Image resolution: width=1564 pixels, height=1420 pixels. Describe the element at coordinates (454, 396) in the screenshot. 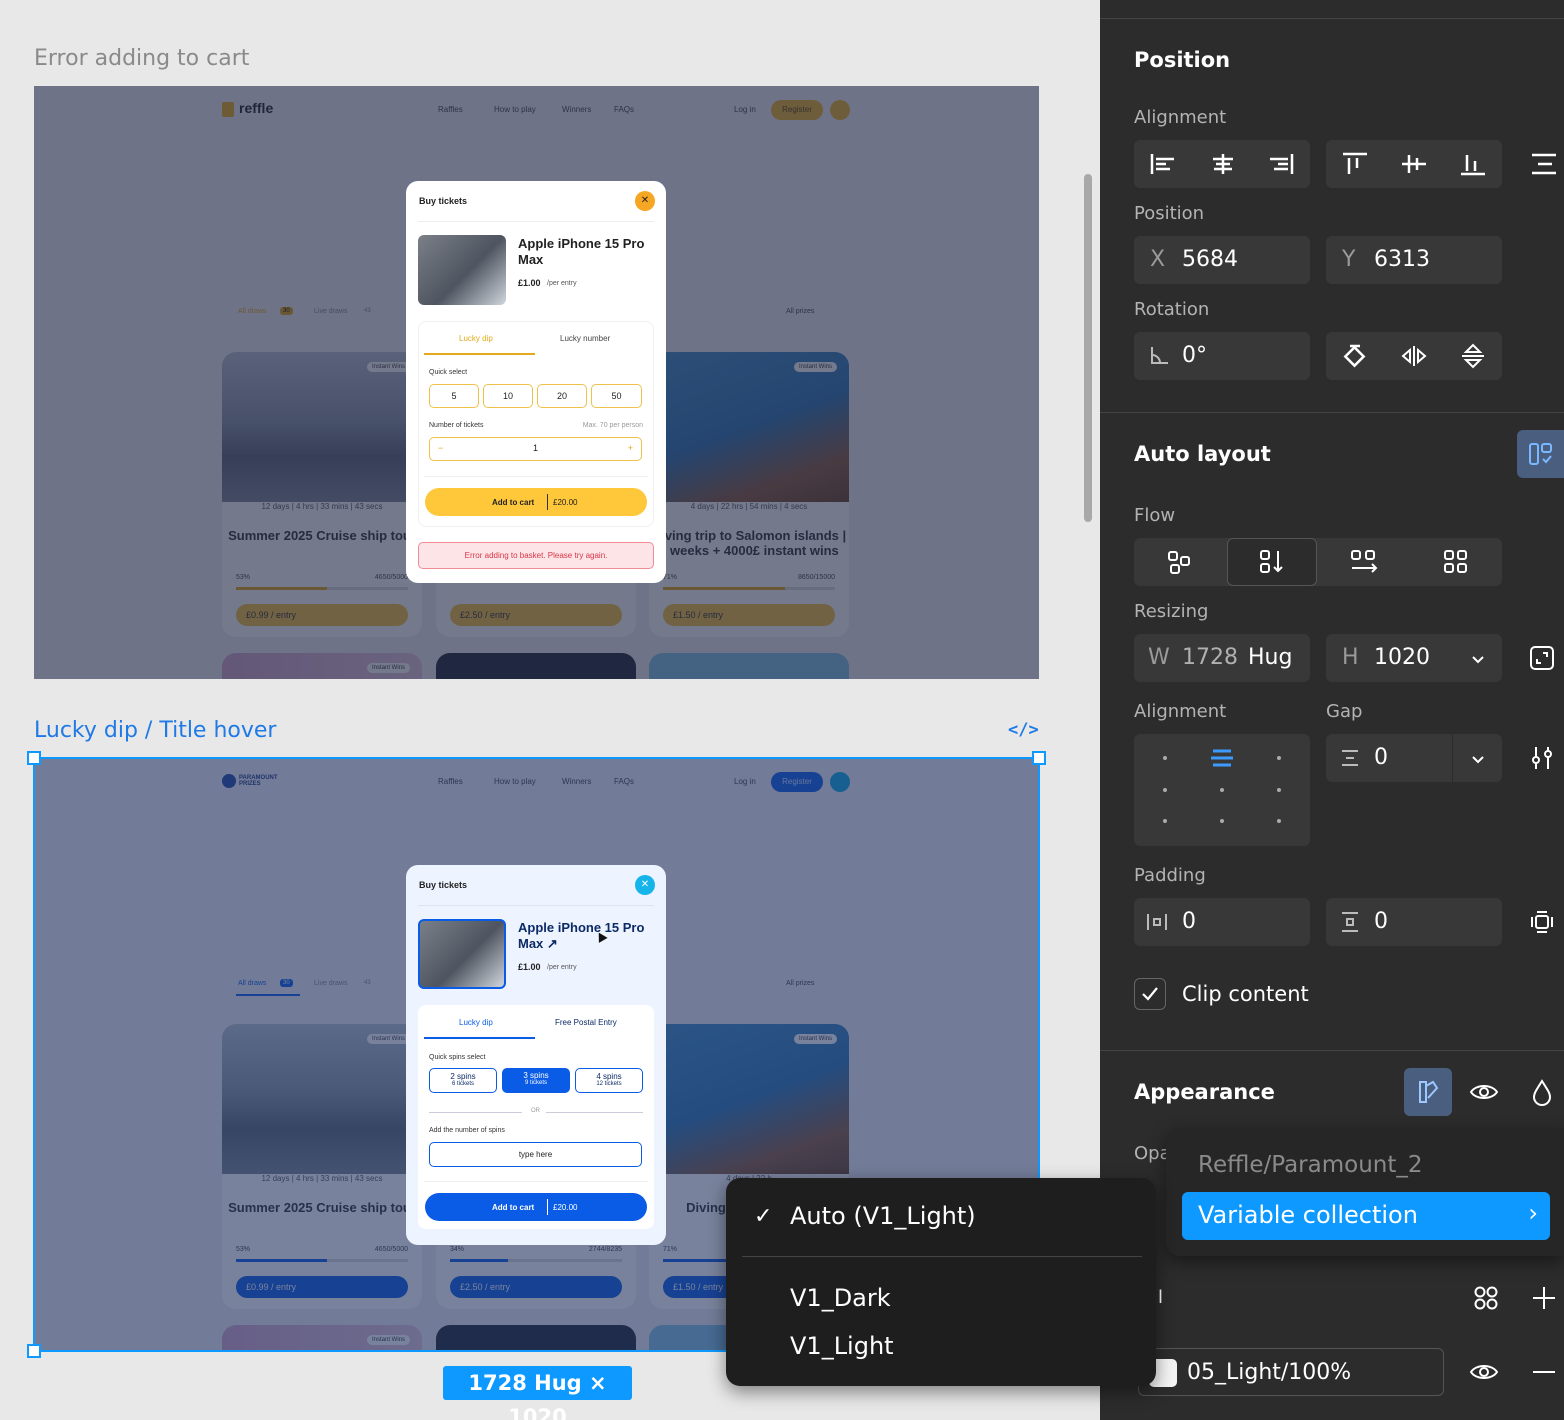

I see `quick-select-5: 5` at that location.